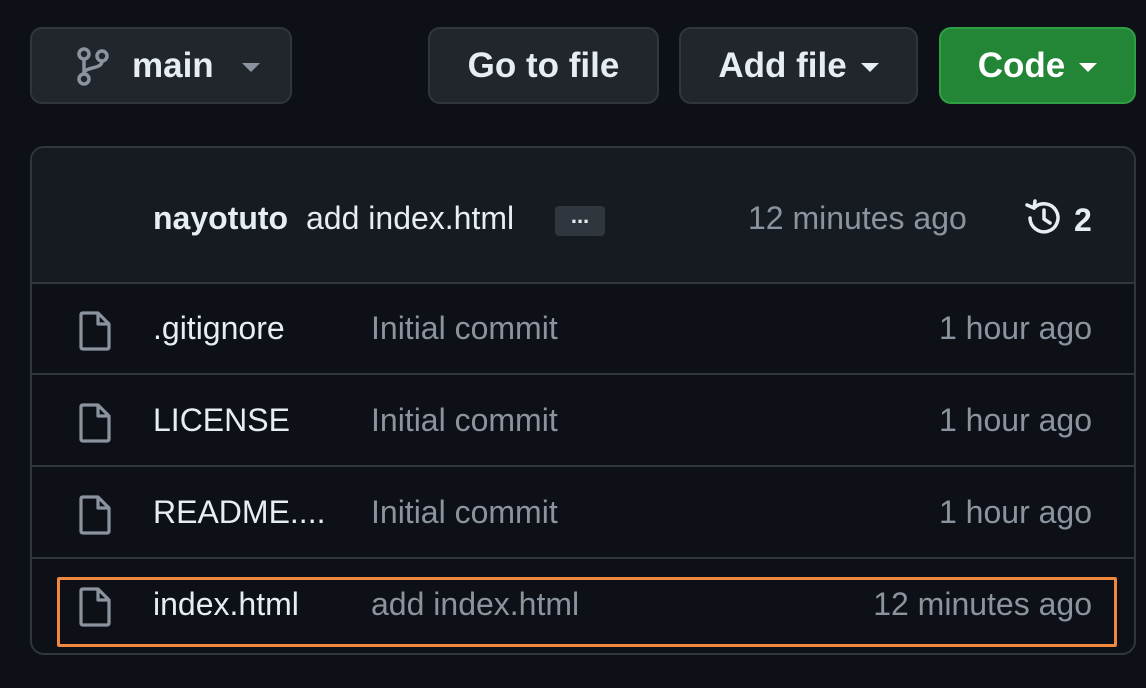 This screenshot has width=1146, height=688. What do you see at coordinates (583, 605) in the screenshot?
I see `file-row: index.html add index.html 12 minutes ago` at bounding box center [583, 605].